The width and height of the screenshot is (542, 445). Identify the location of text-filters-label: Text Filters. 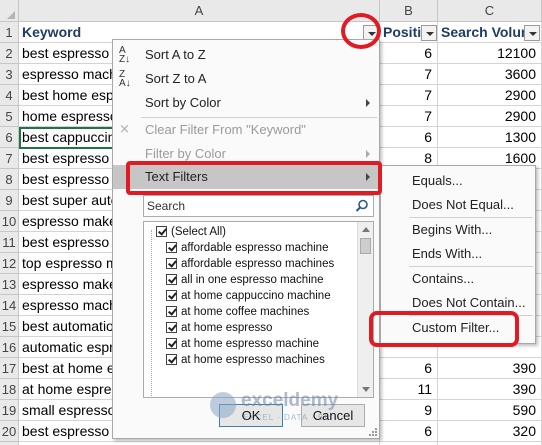
(176, 176).